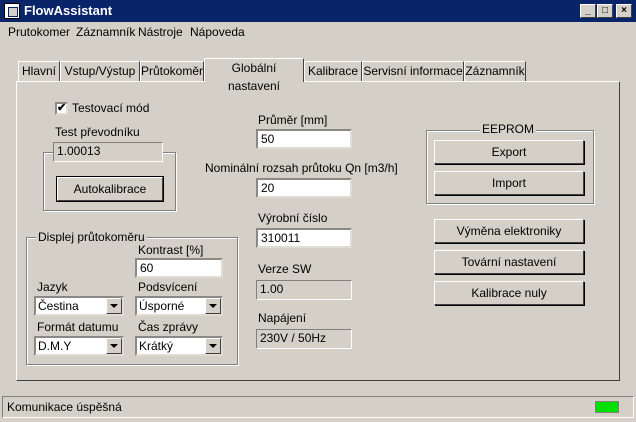 This screenshot has height=422, width=636. I want to click on display-group-title: Displej průtokoměru, so click(91, 237).